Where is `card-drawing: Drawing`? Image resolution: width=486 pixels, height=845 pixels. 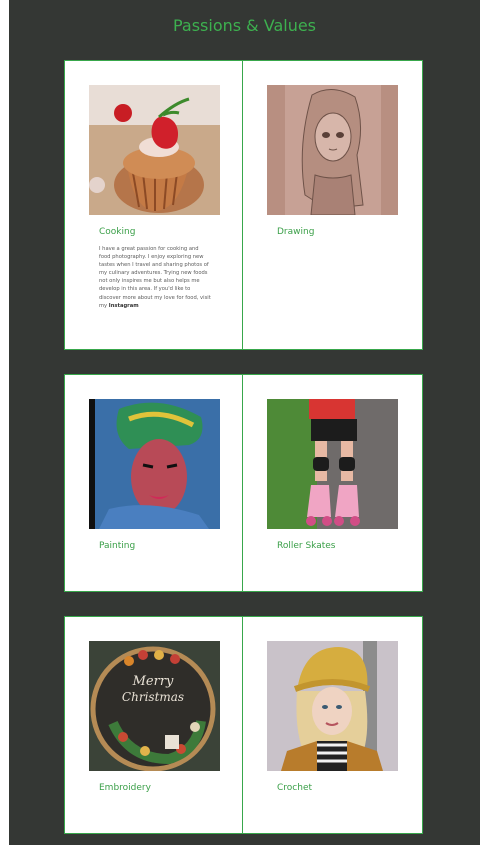 card-drawing: Drawing is located at coordinates (332, 205).